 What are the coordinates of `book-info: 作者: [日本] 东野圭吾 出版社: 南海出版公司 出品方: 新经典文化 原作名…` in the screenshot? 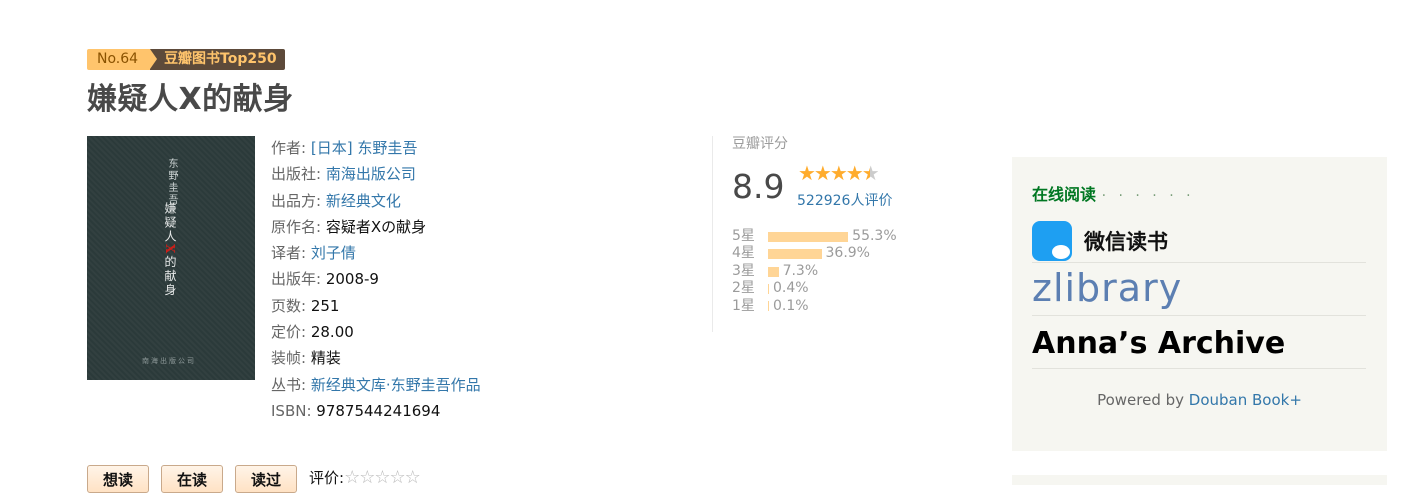 It's located at (376, 279).